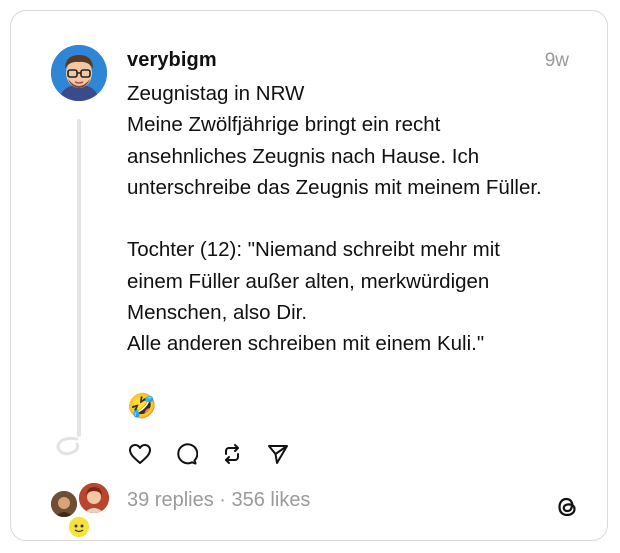 This screenshot has height=553, width=620. What do you see at coordinates (216, 93) in the screenshot?
I see `post-line: Zeugnistag in NRW` at bounding box center [216, 93].